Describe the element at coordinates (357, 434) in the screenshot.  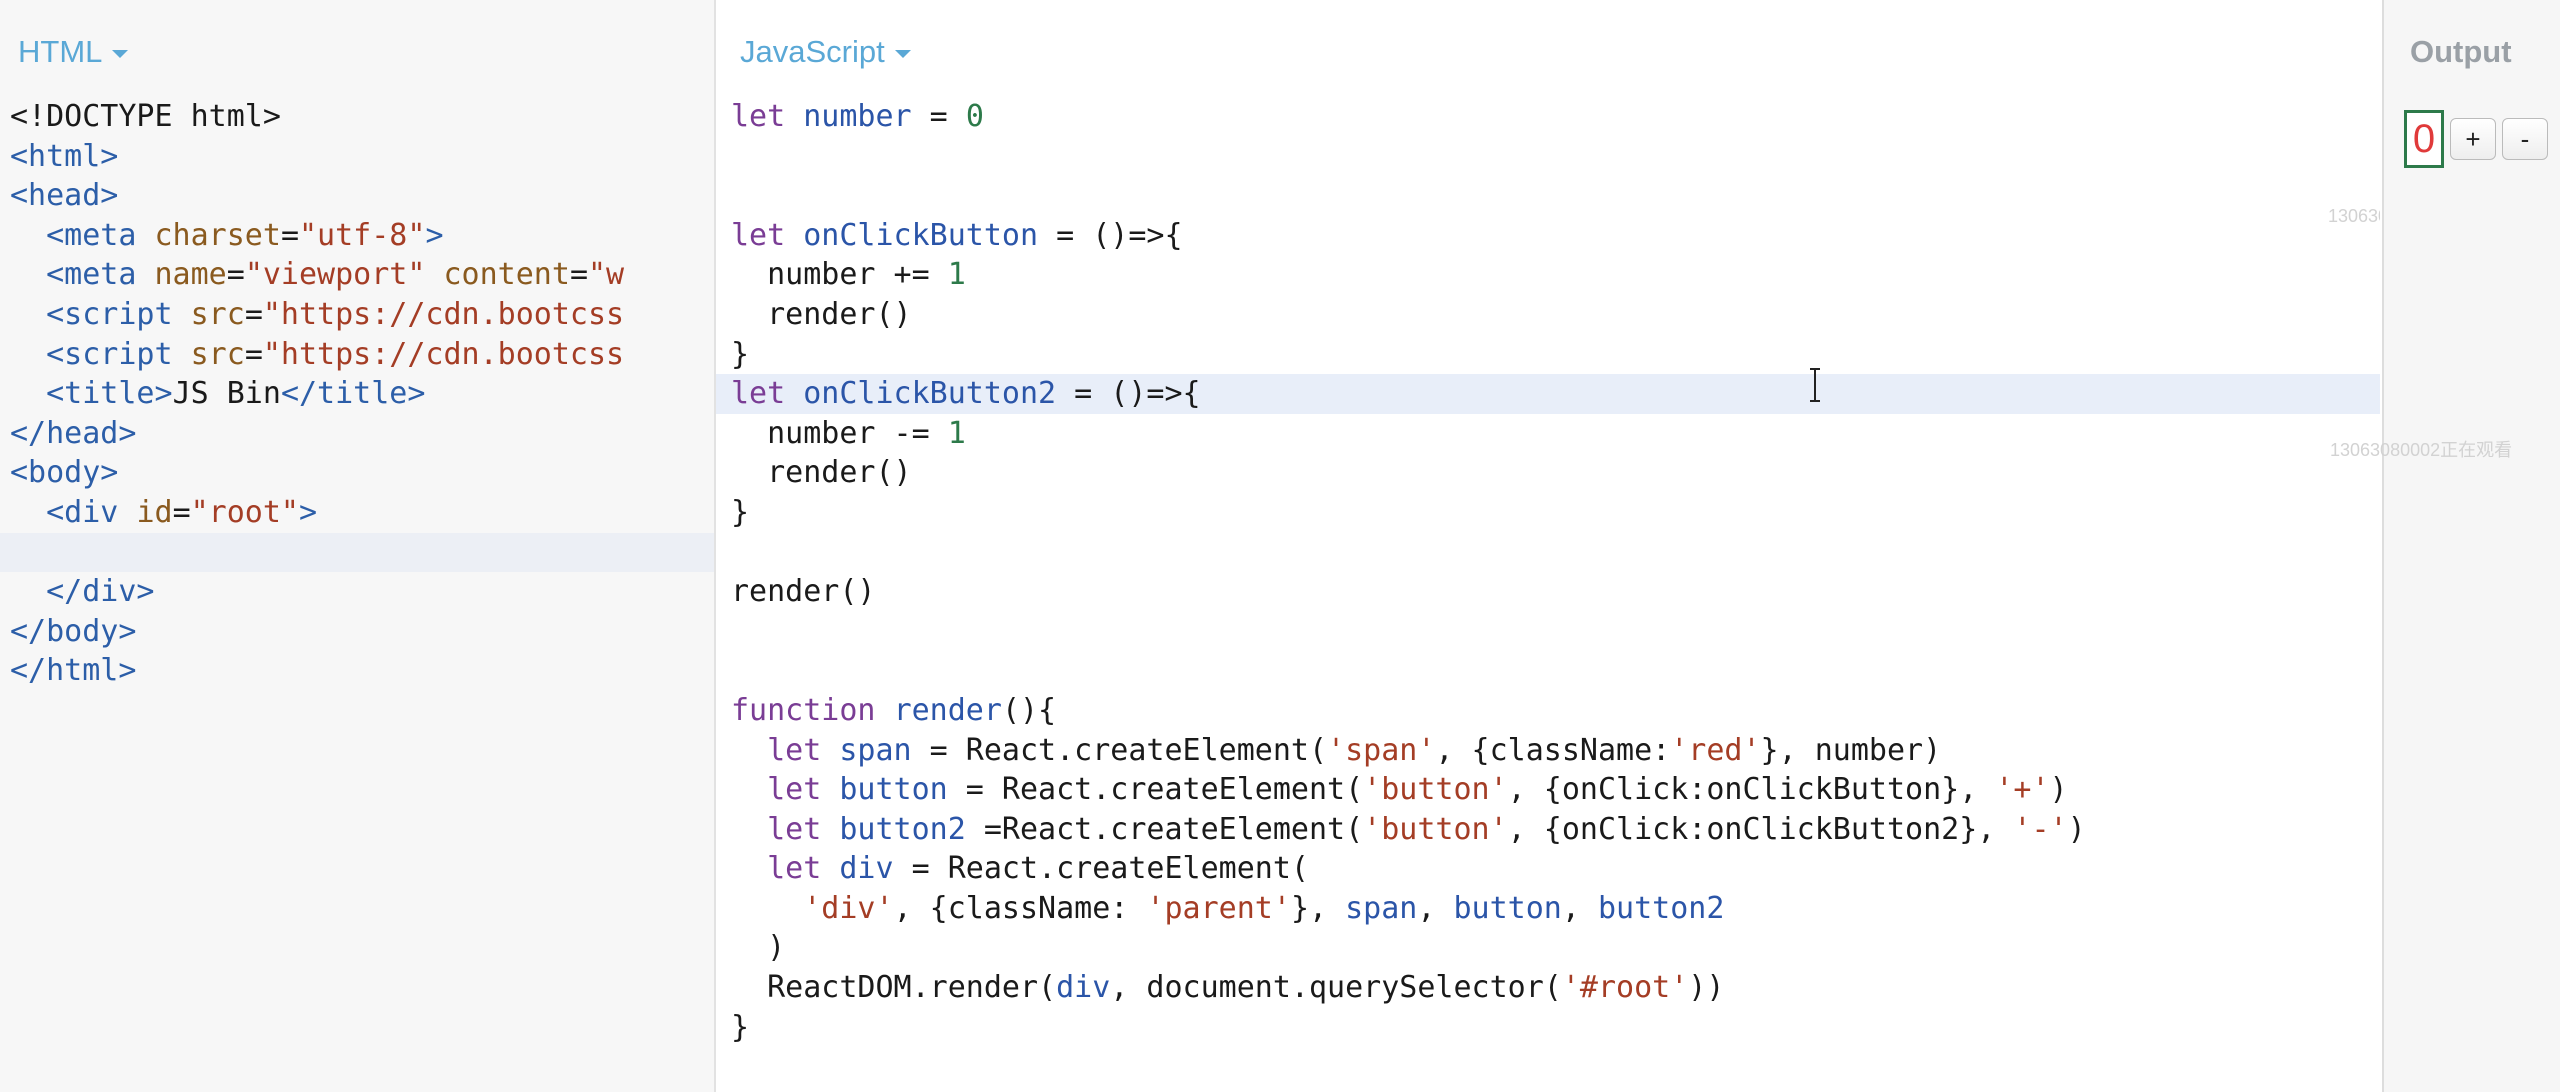
I see `code-line: </head>` at that location.